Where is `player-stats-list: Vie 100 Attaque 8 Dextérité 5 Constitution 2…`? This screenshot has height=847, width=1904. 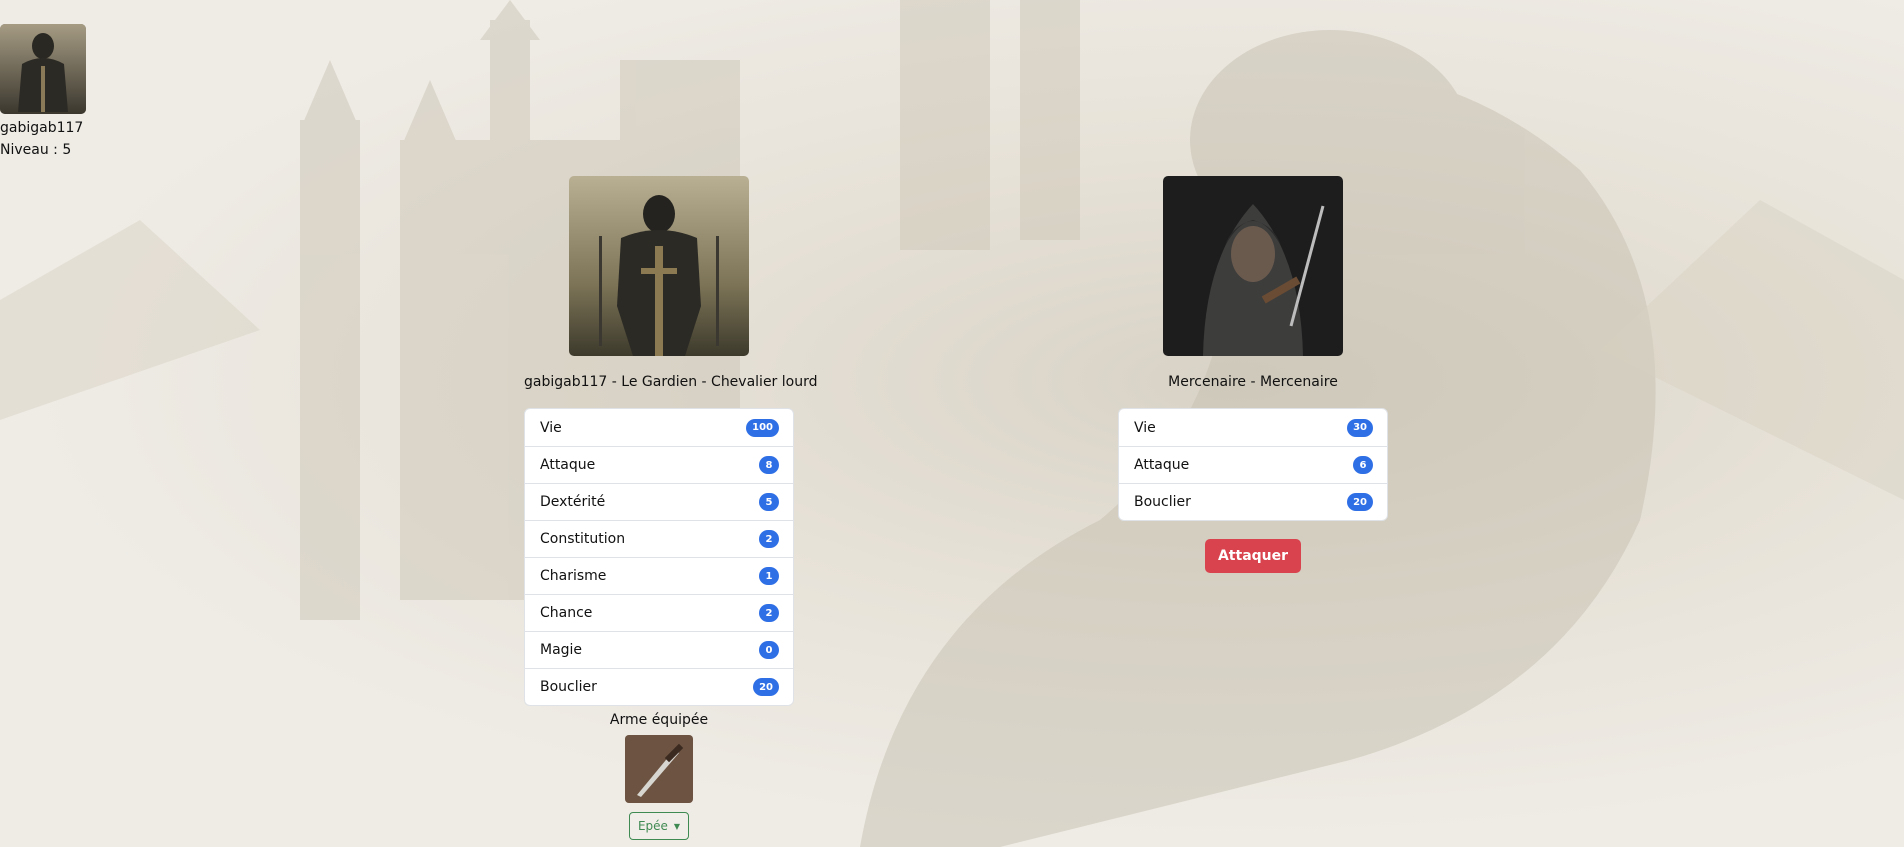
player-stats-list: Vie 100 Attaque 8 Dextérité 5 Constitution 2… is located at coordinates (659, 557).